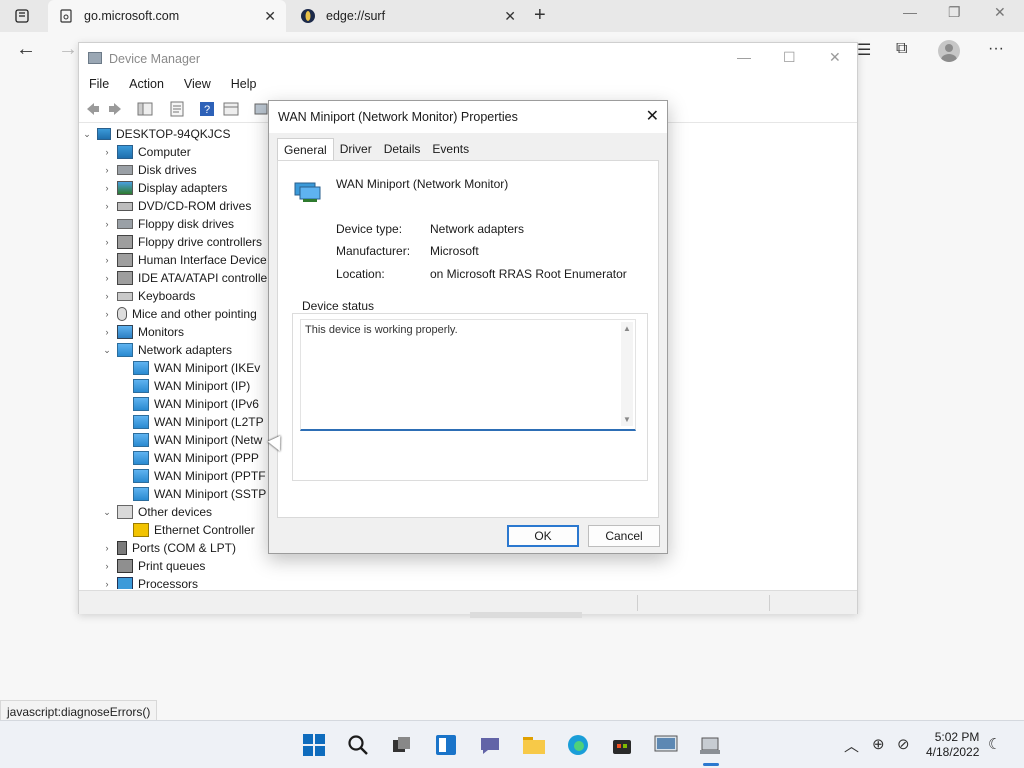  Describe the element at coordinates (176, 332) in the screenshot. I see `tree-category: › Monitors` at that location.